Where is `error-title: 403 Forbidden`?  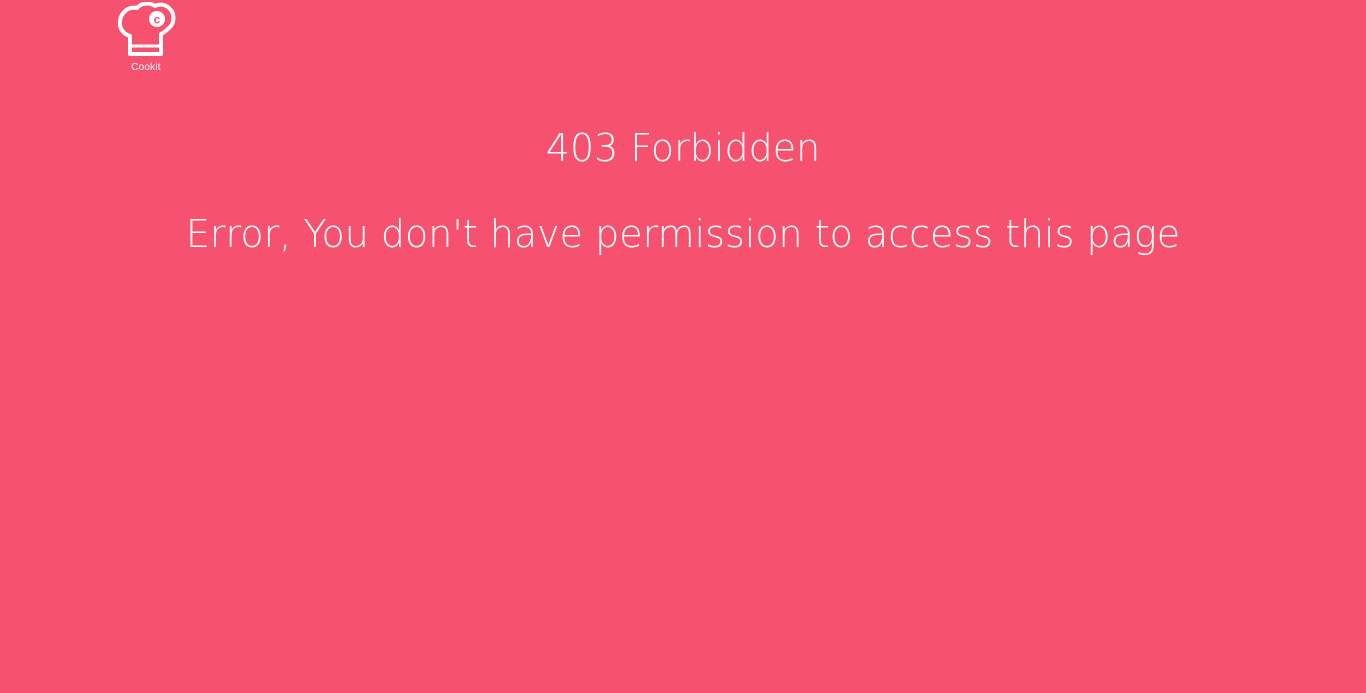
error-title: 403 Forbidden is located at coordinates (683, 148).